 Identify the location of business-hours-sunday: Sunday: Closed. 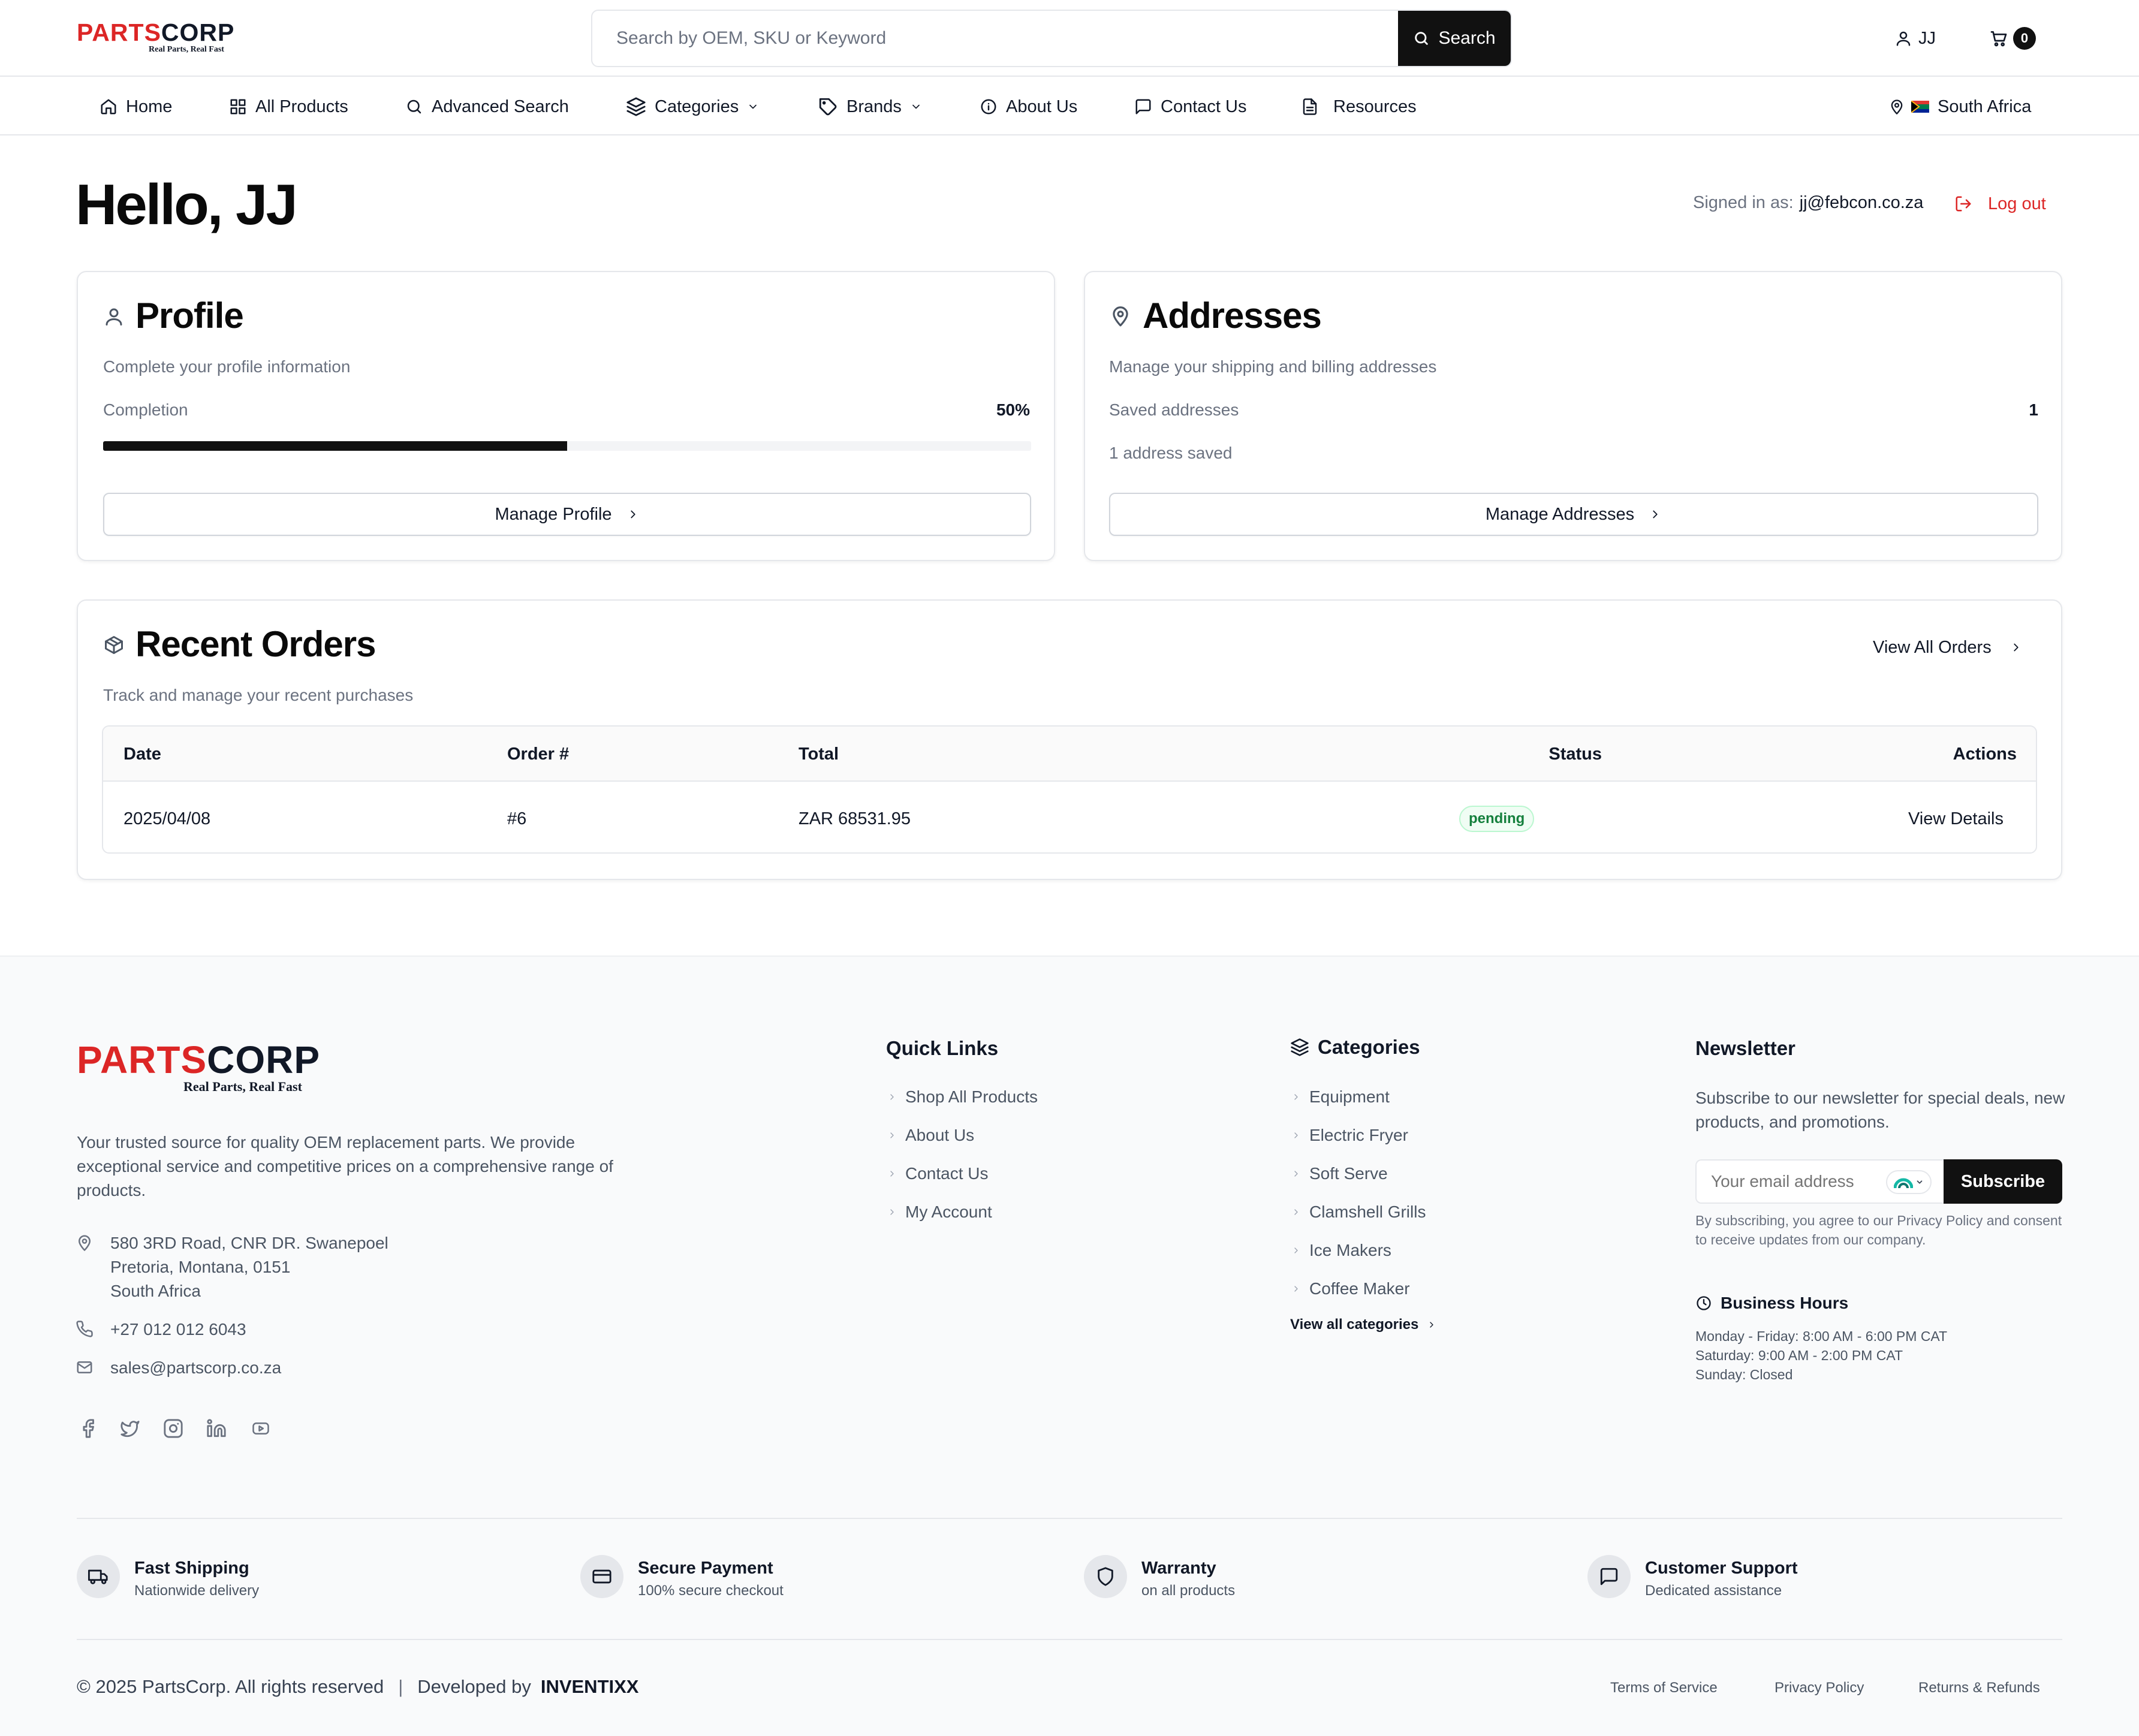
(1744, 1374).